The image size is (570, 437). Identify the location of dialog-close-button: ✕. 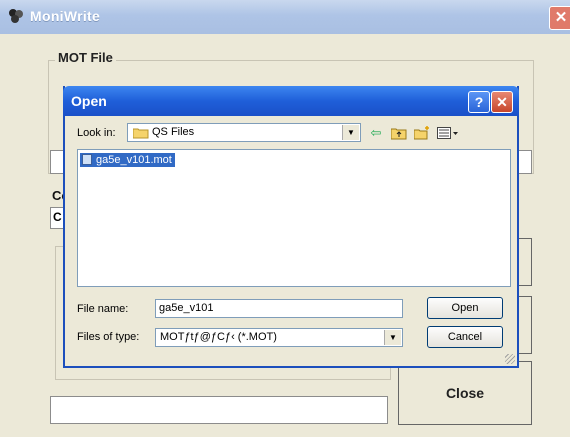
(502, 102).